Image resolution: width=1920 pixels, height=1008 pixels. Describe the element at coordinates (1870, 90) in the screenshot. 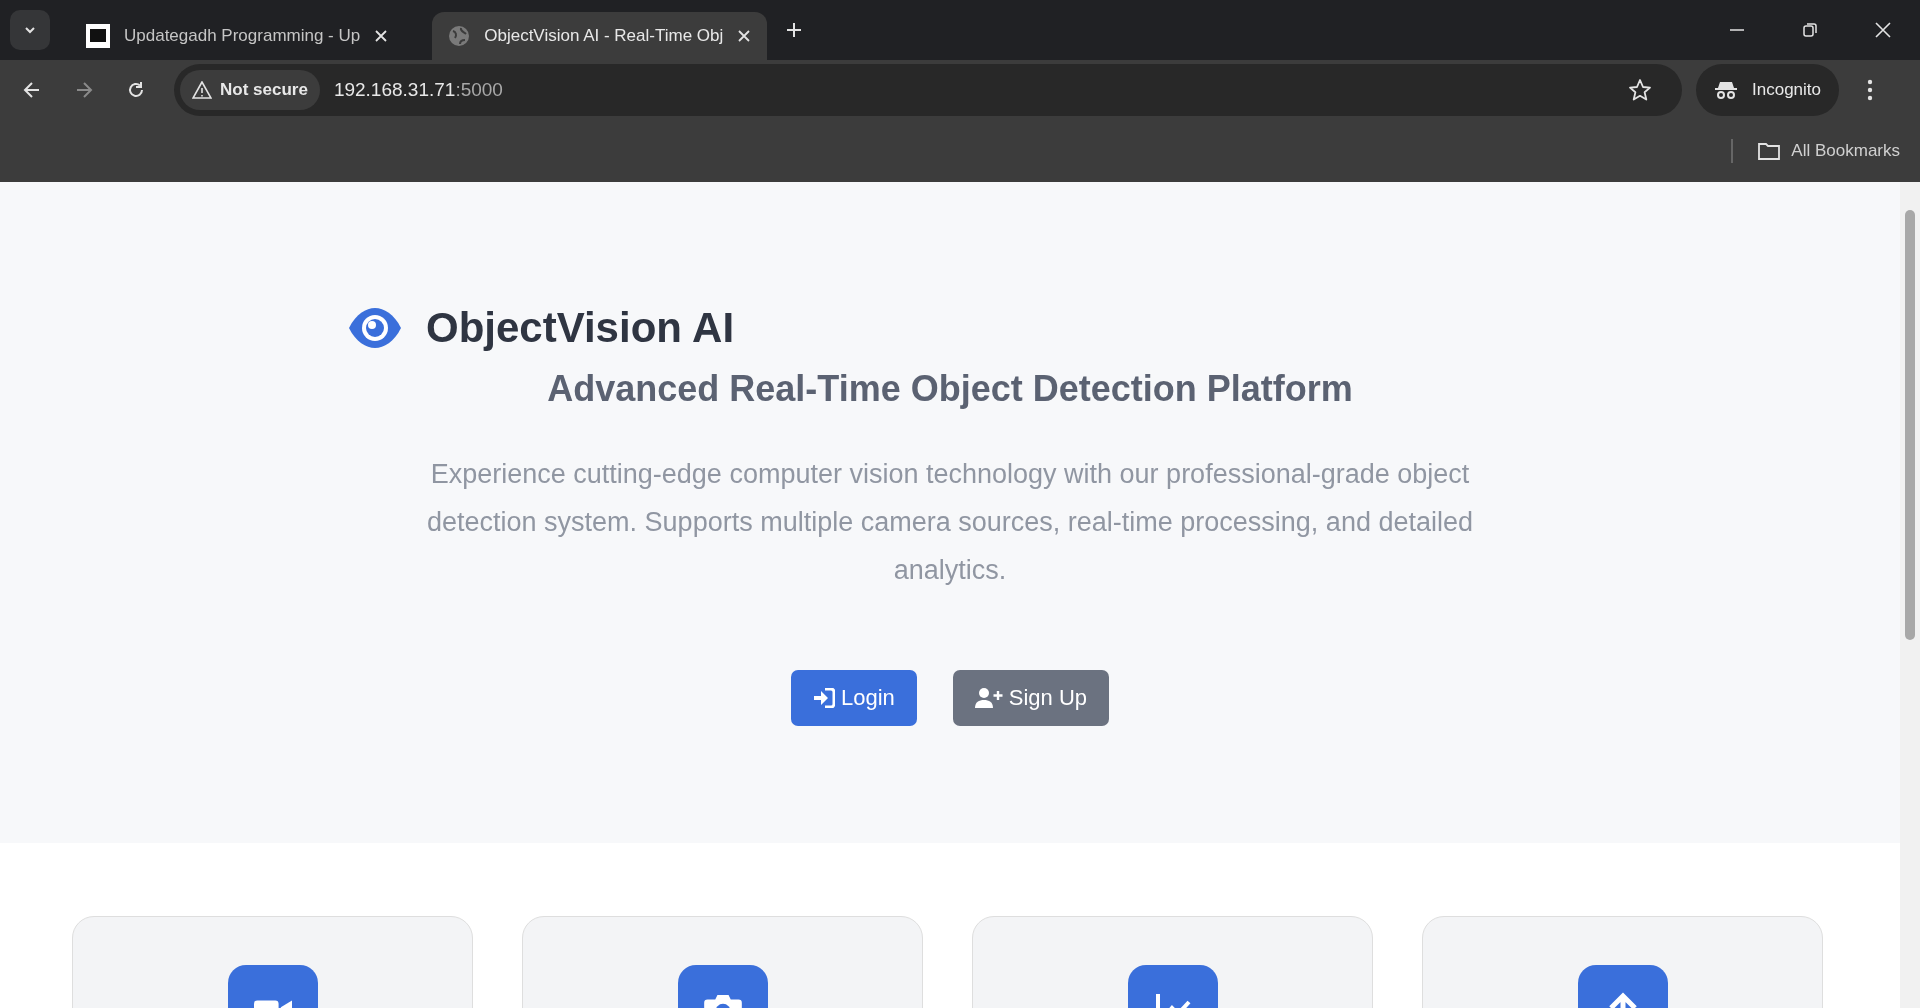

I see `menu-icon` at that location.